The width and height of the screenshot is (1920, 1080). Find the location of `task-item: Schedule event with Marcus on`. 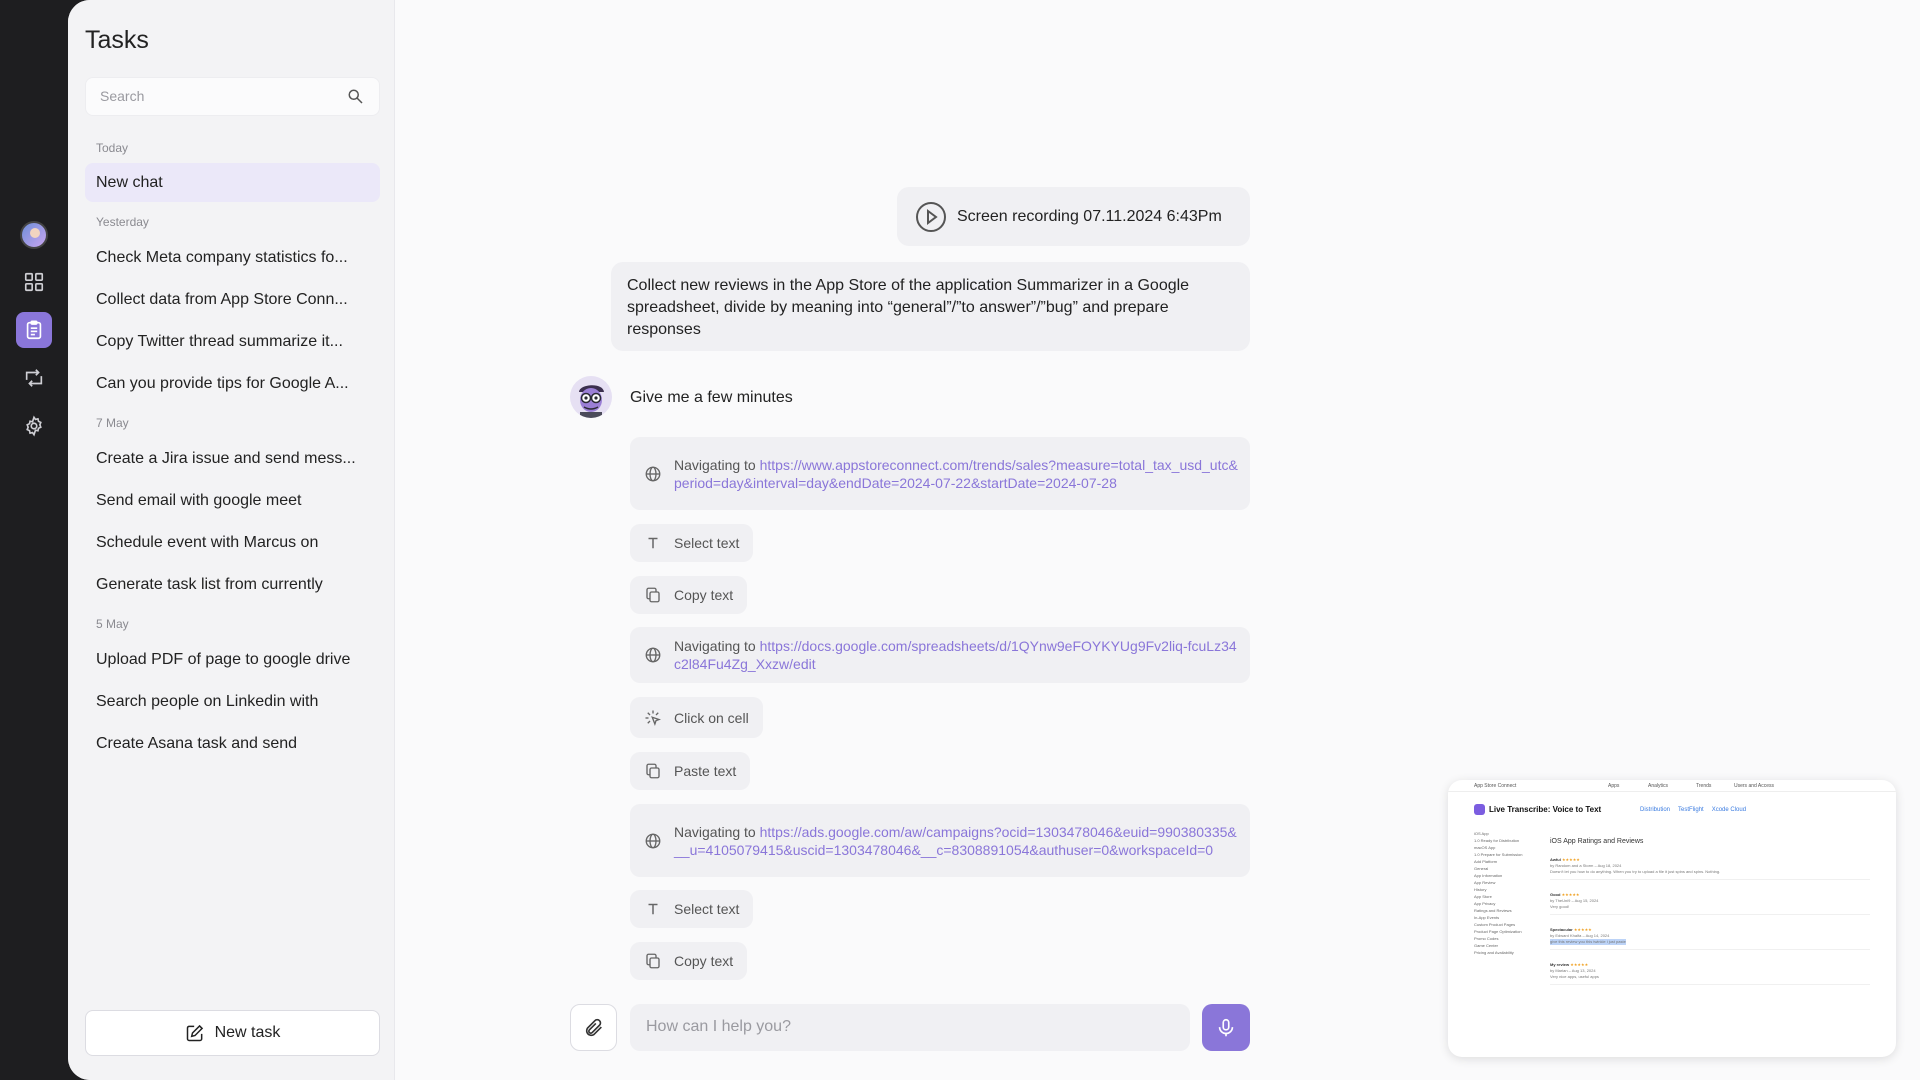

task-item: Schedule event with Marcus on is located at coordinates (232, 542).